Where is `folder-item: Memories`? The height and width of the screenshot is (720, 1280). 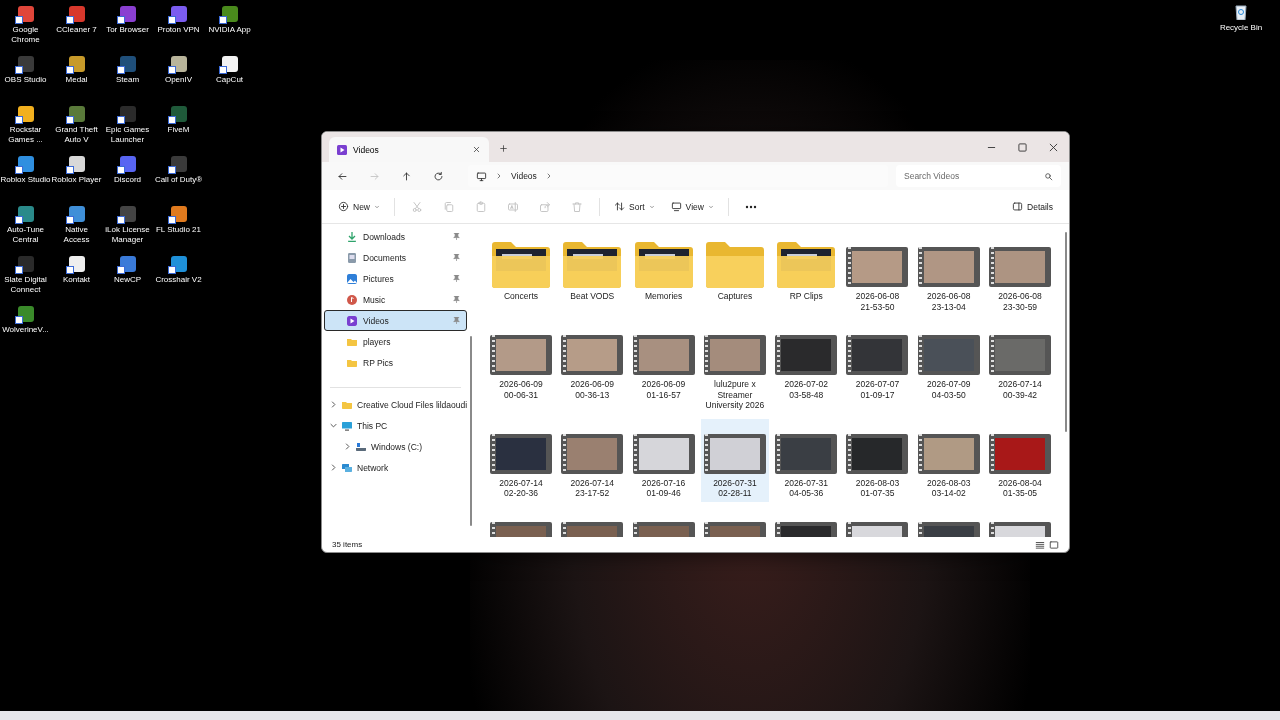
folder-item: Memories is located at coordinates (663, 273).